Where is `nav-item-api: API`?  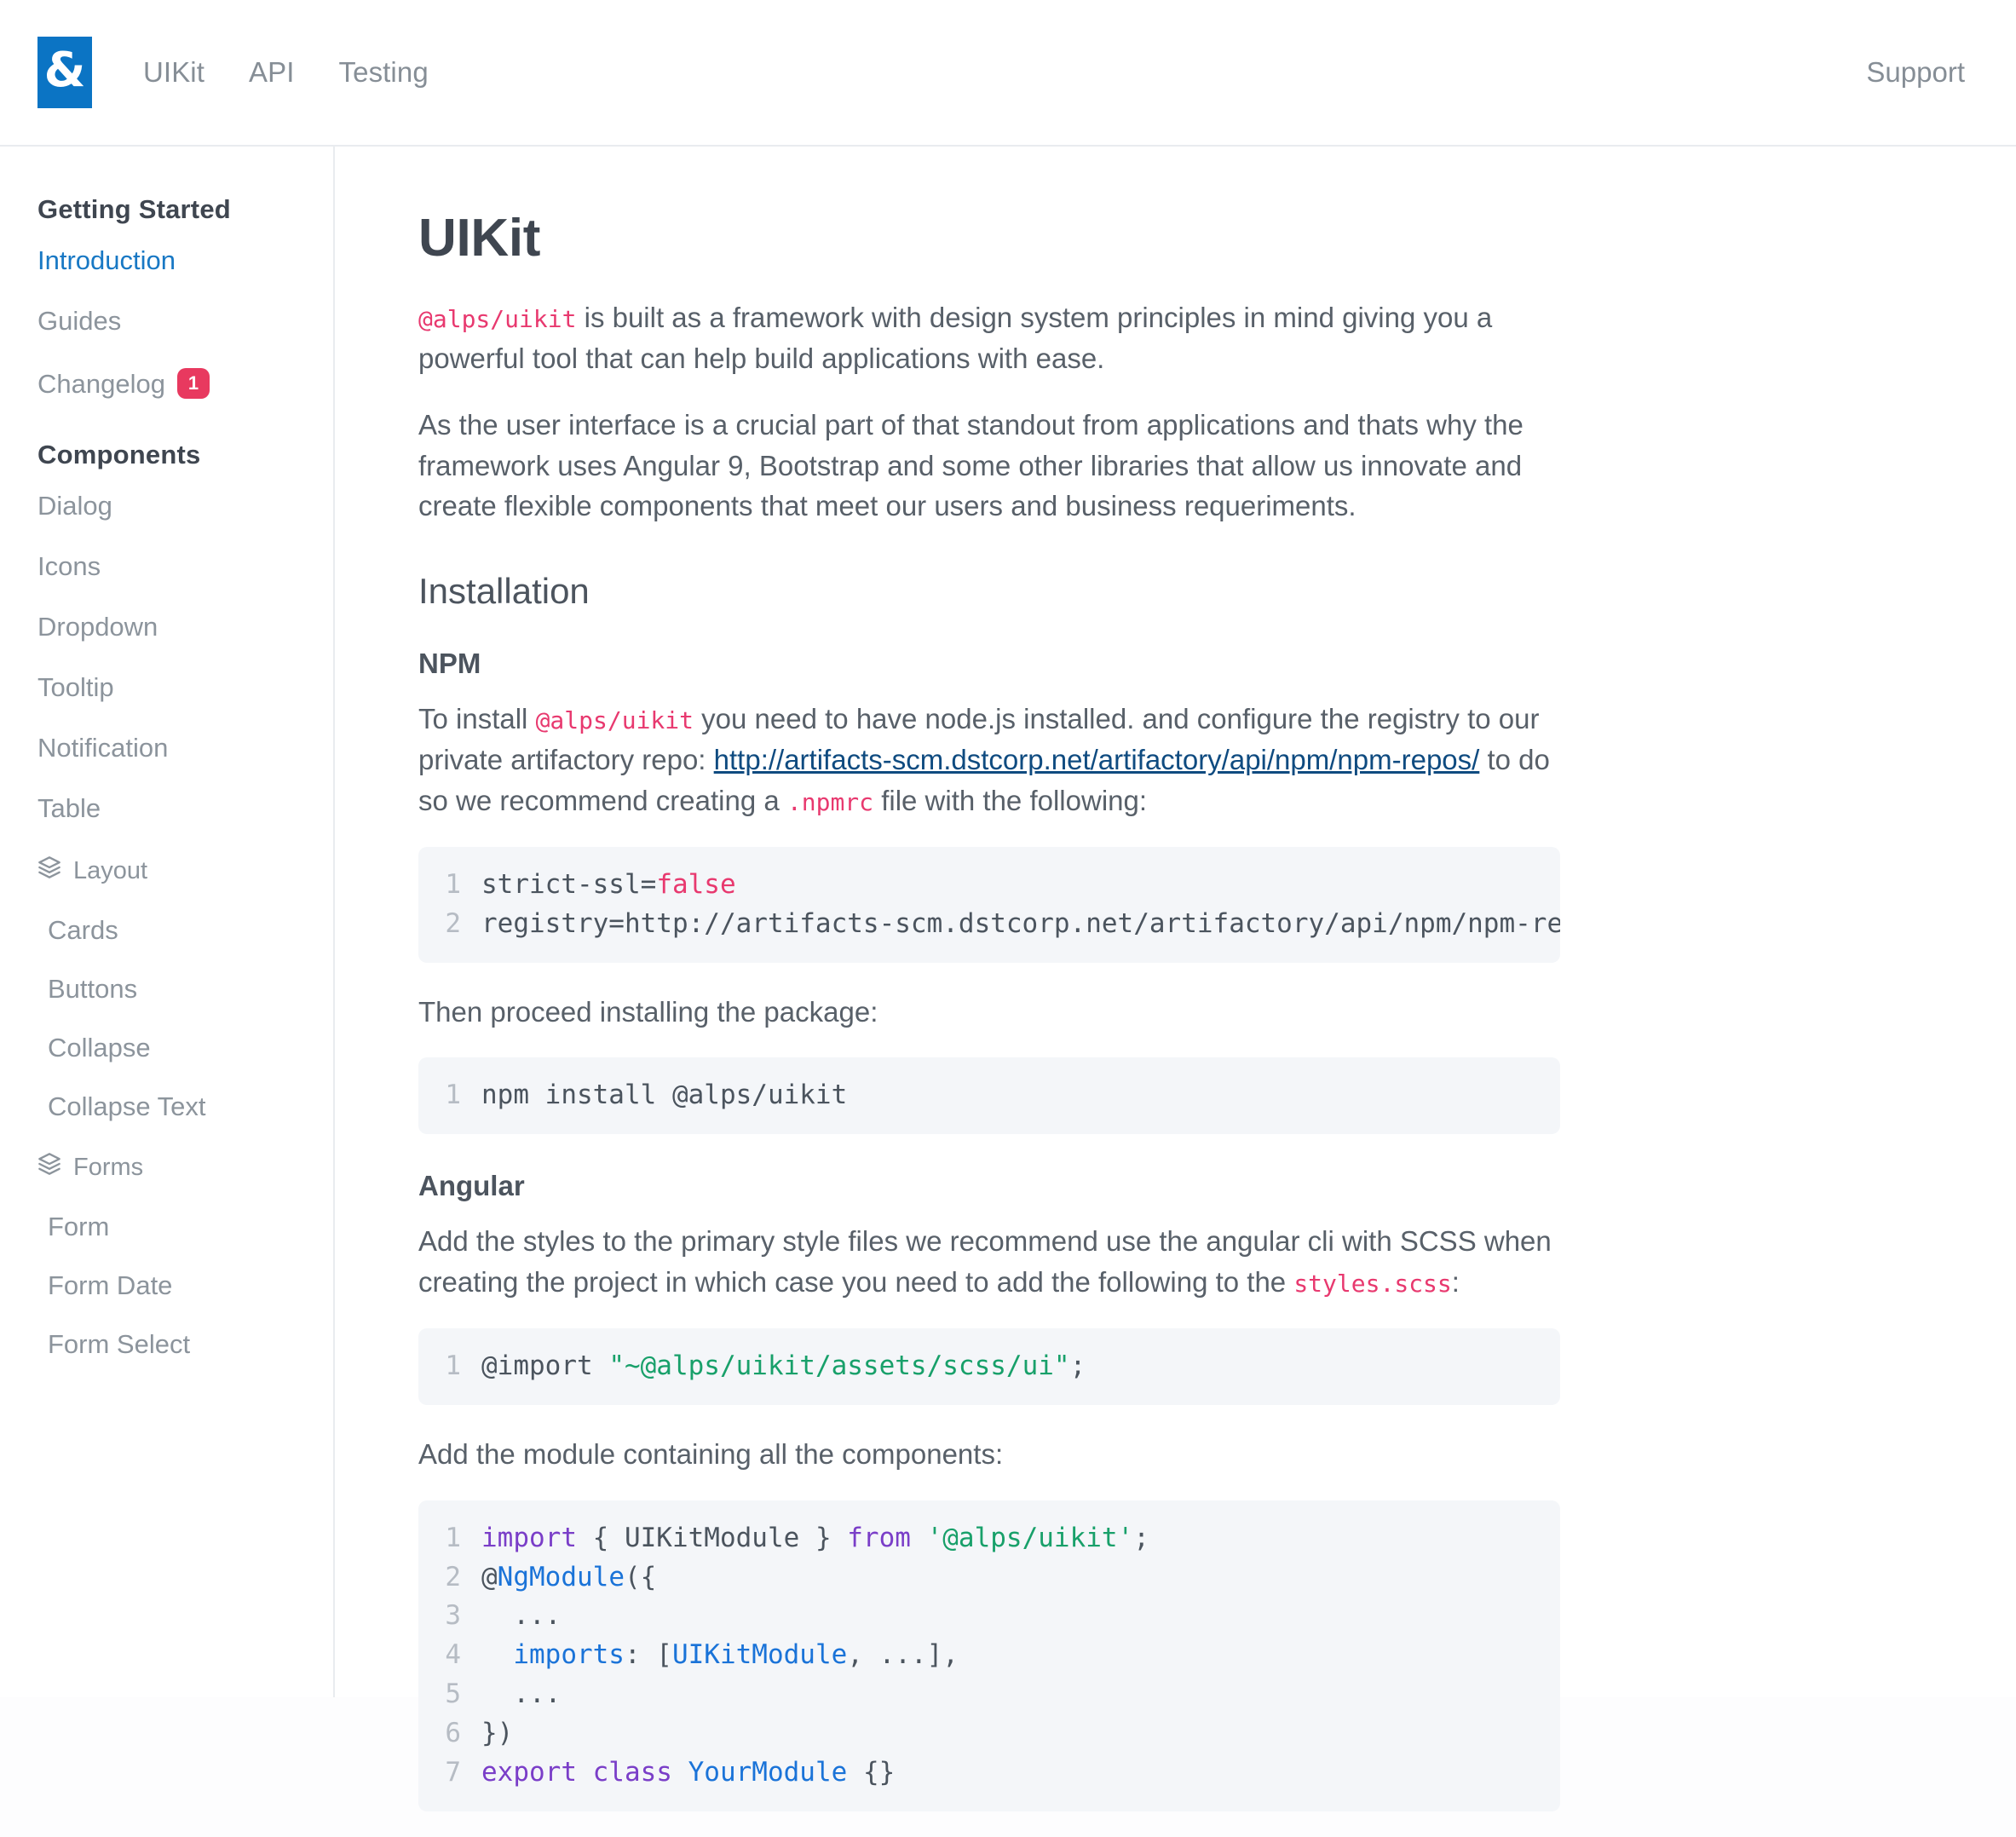
nav-item-api: API is located at coordinates (272, 72).